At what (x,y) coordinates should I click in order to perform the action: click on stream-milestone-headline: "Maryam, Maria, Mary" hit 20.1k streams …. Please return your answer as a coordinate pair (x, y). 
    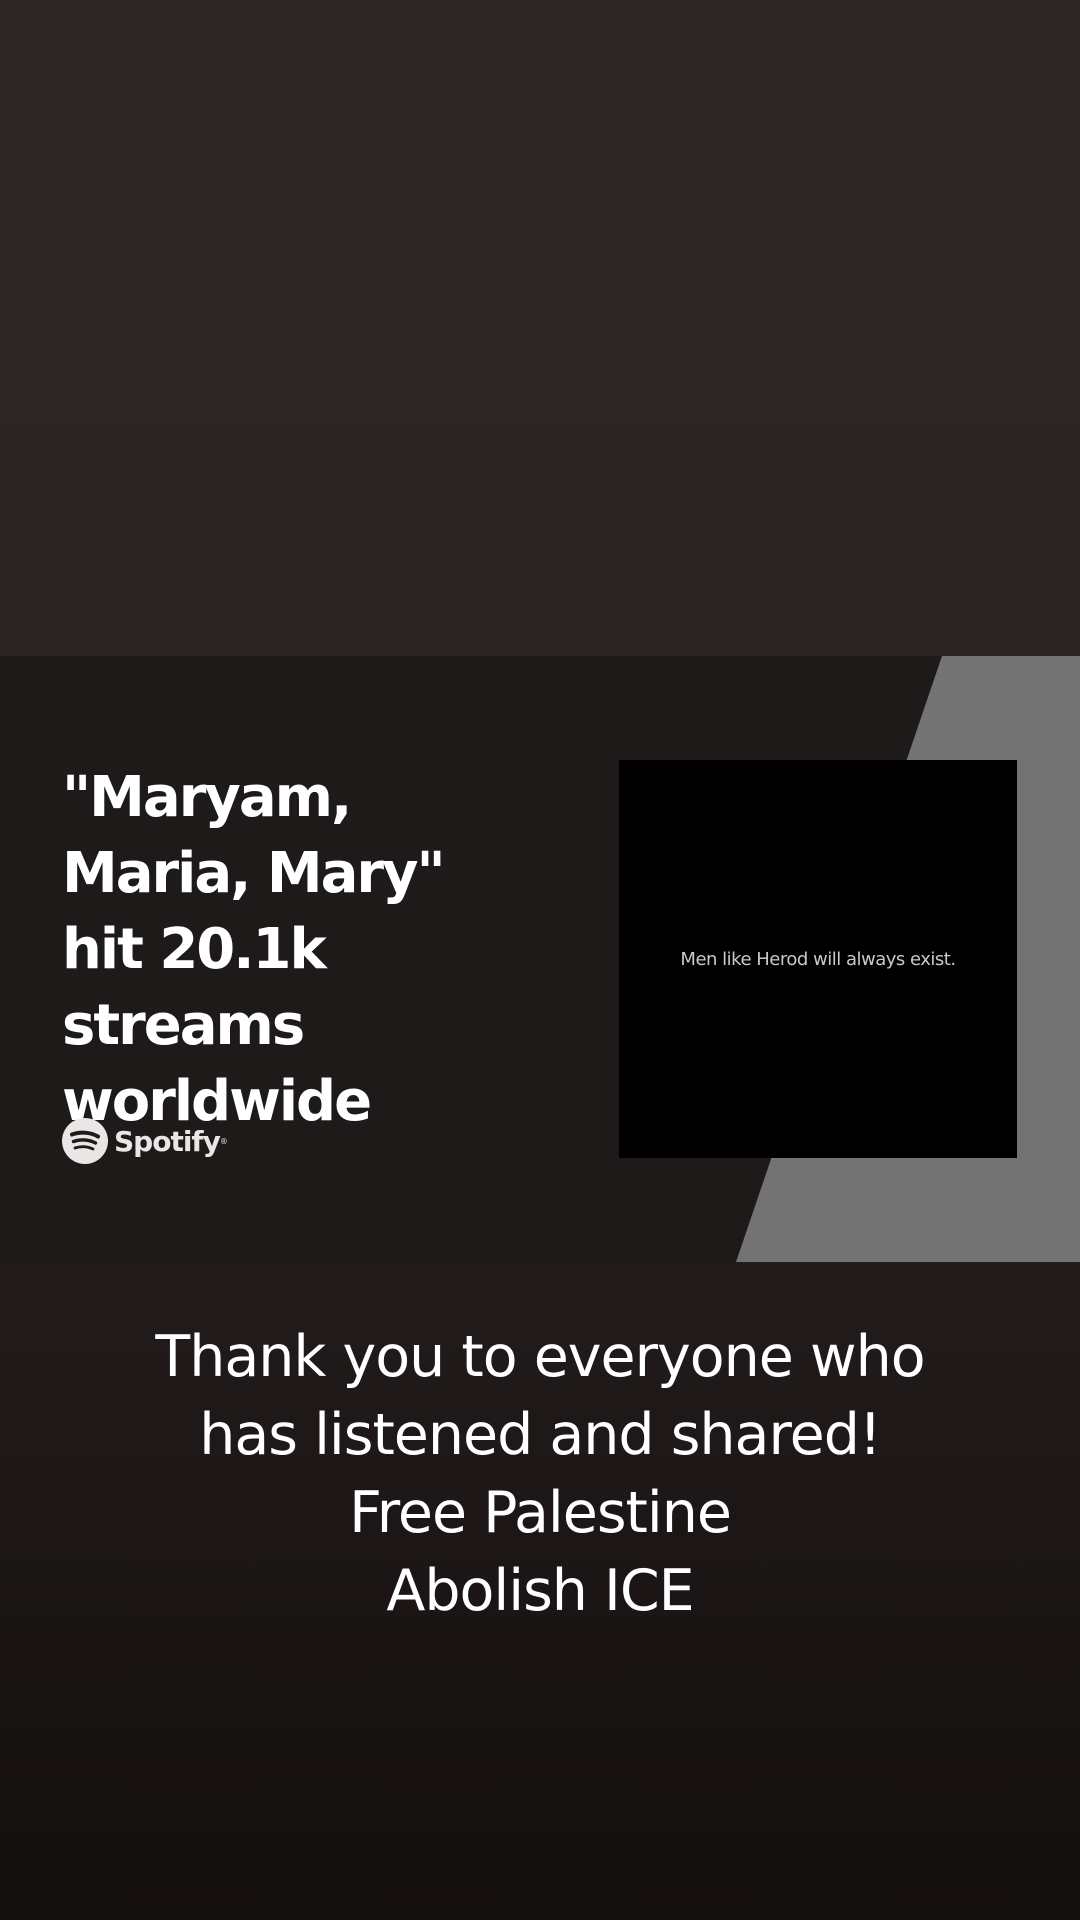
    Looking at the image, I should click on (254, 949).